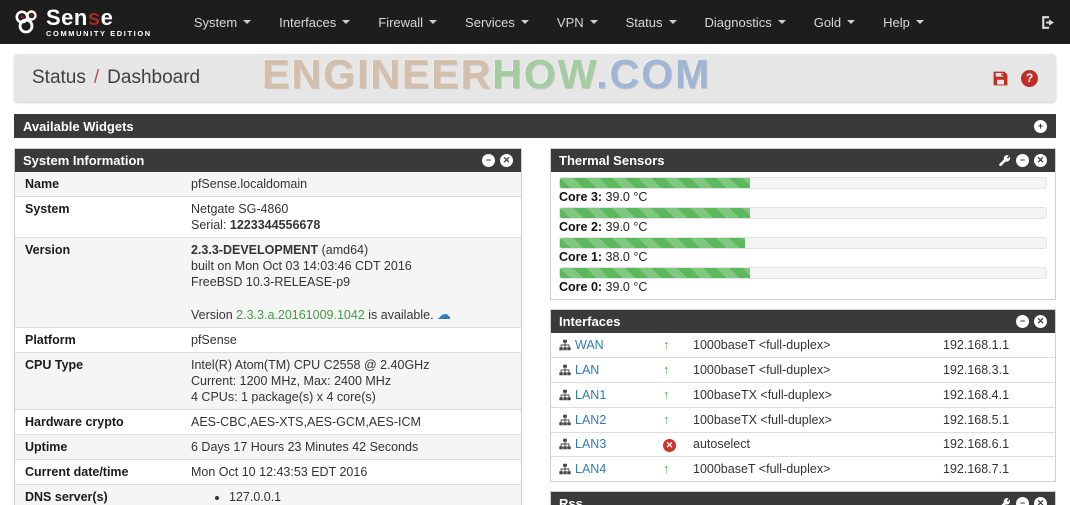  I want to click on row-value: Mon Oct 10 12:43:53 EDT 2016, so click(279, 472).